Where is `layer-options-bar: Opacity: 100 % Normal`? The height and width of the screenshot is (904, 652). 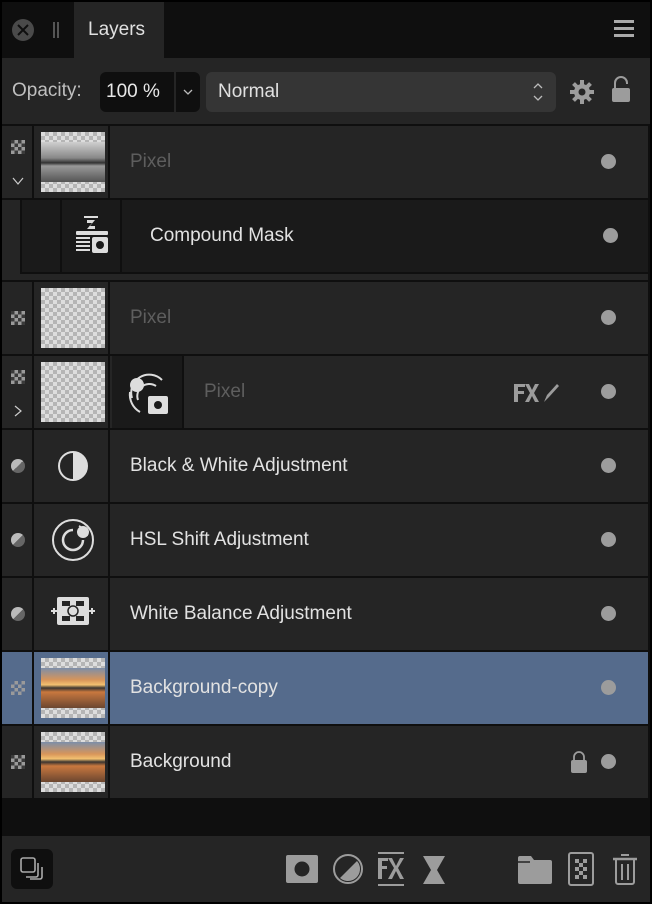
layer-options-bar: Opacity: 100 % Normal is located at coordinates (326, 91).